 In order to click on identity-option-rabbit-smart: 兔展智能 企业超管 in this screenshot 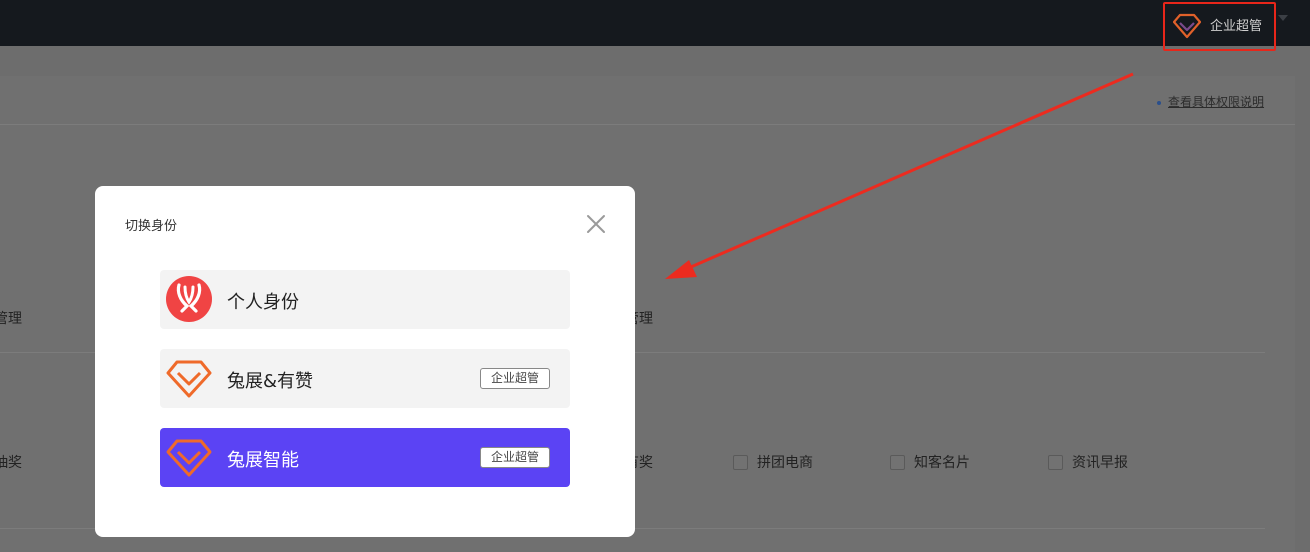, I will do `click(365, 457)`.